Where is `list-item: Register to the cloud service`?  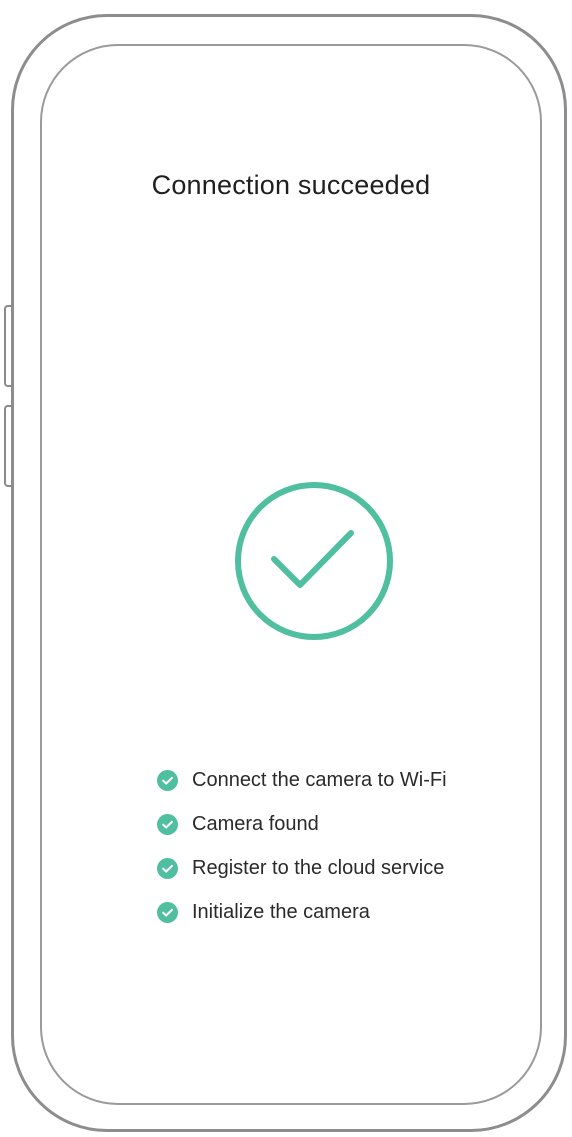 list-item: Register to the cloud service is located at coordinates (302, 868).